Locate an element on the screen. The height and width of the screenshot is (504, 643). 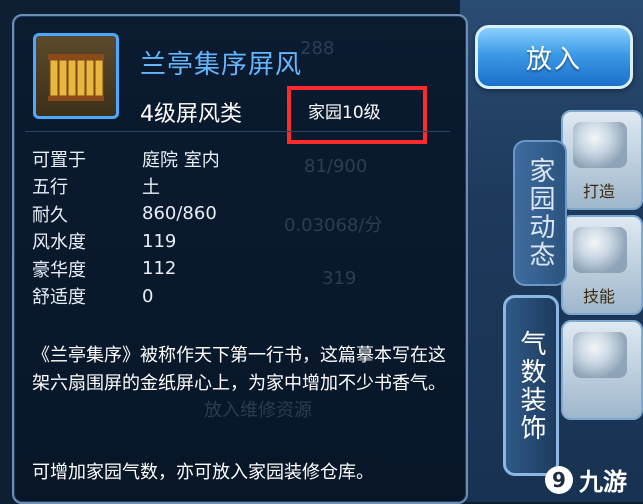
attribute-label: 风水度 is located at coordinates (59, 243).